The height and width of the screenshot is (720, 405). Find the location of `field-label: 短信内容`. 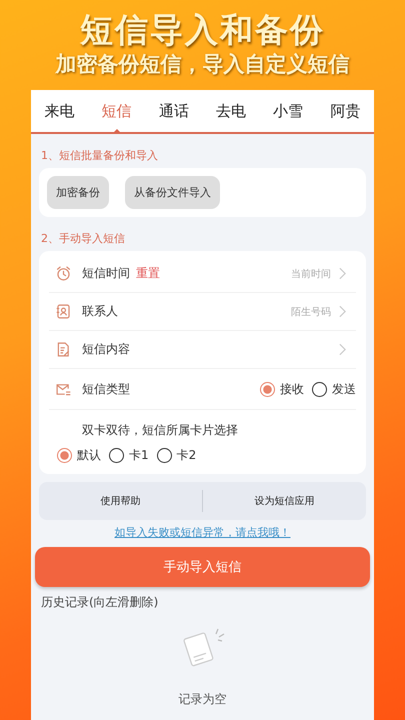

field-label: 短信内容 is located at coordinates (106, 349).